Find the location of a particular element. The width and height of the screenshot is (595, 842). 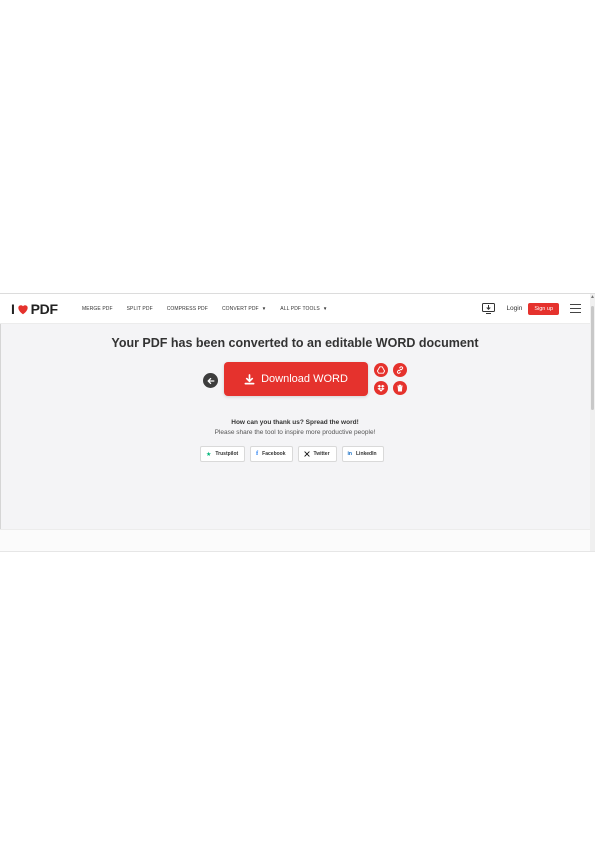

nav-compress-pdf: COMPRESS PDF is located at coordinates (187, 309).